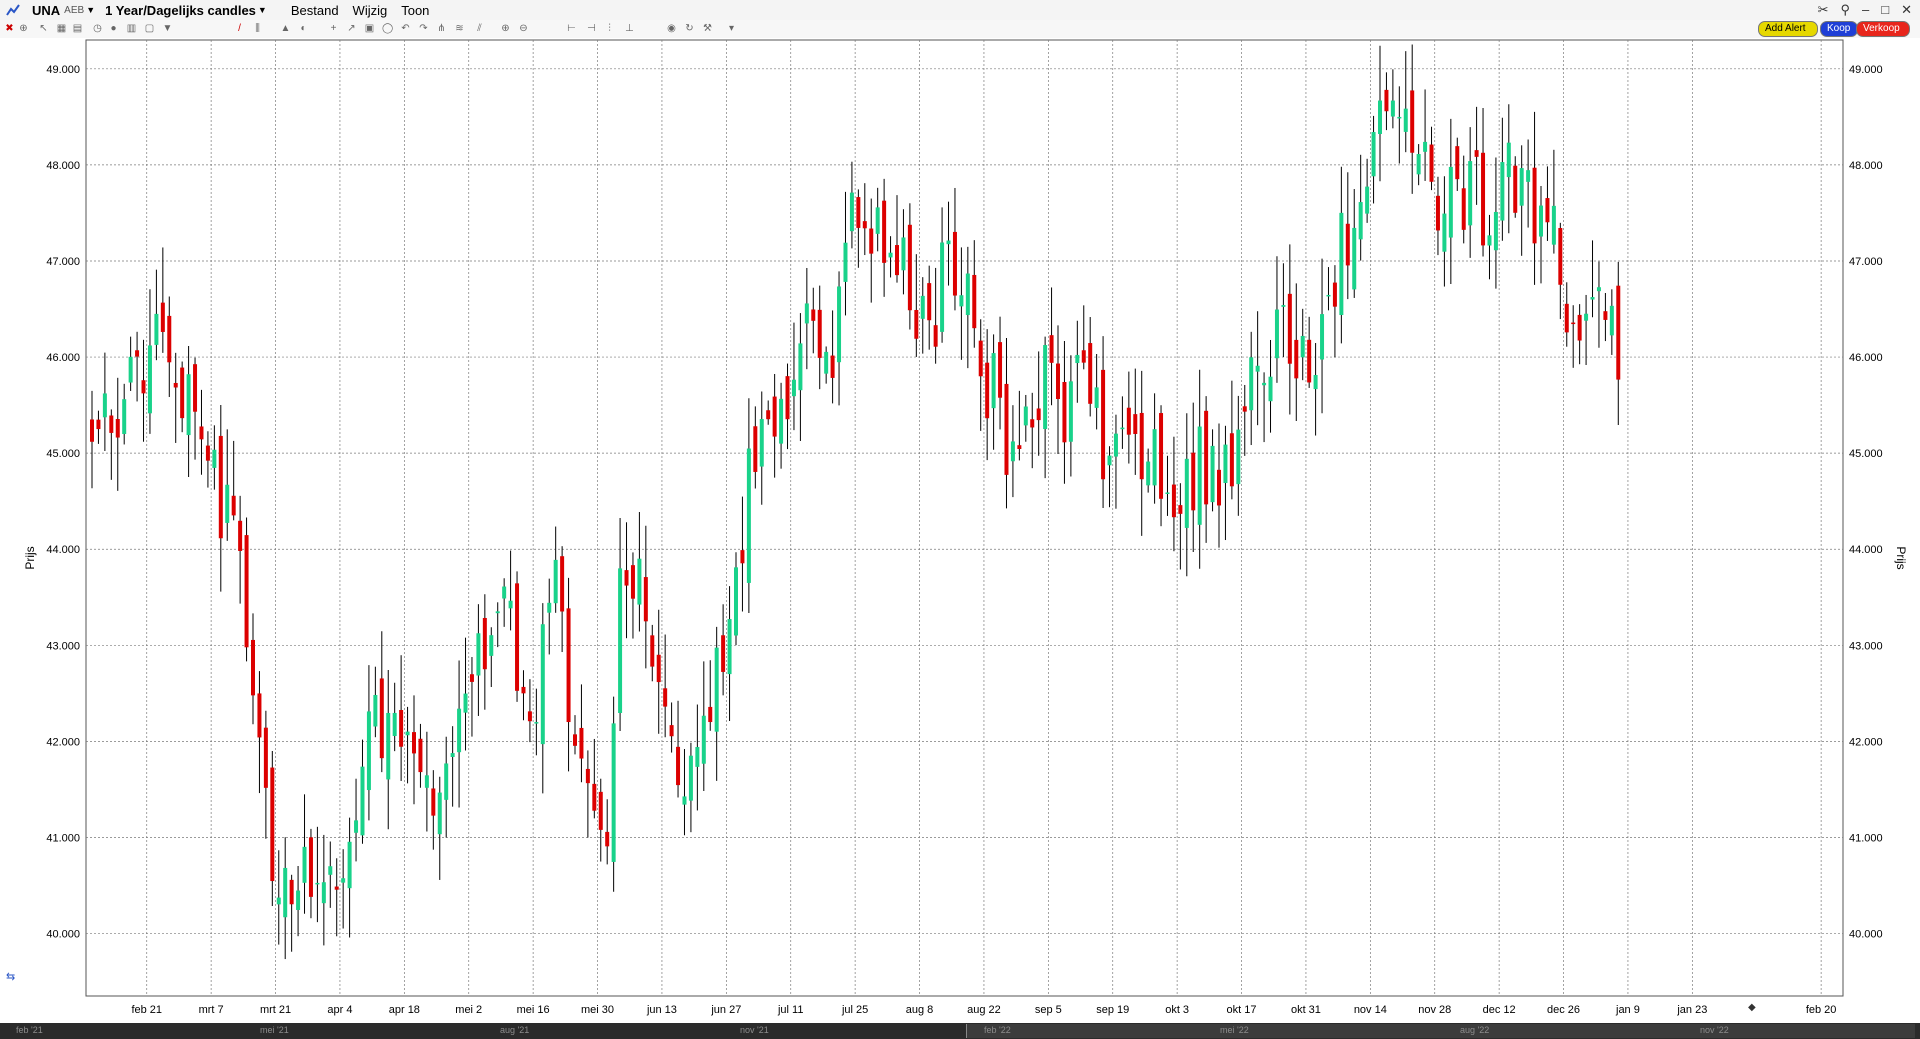  I want to click on layout-icon: ▥, so click(131, 28).